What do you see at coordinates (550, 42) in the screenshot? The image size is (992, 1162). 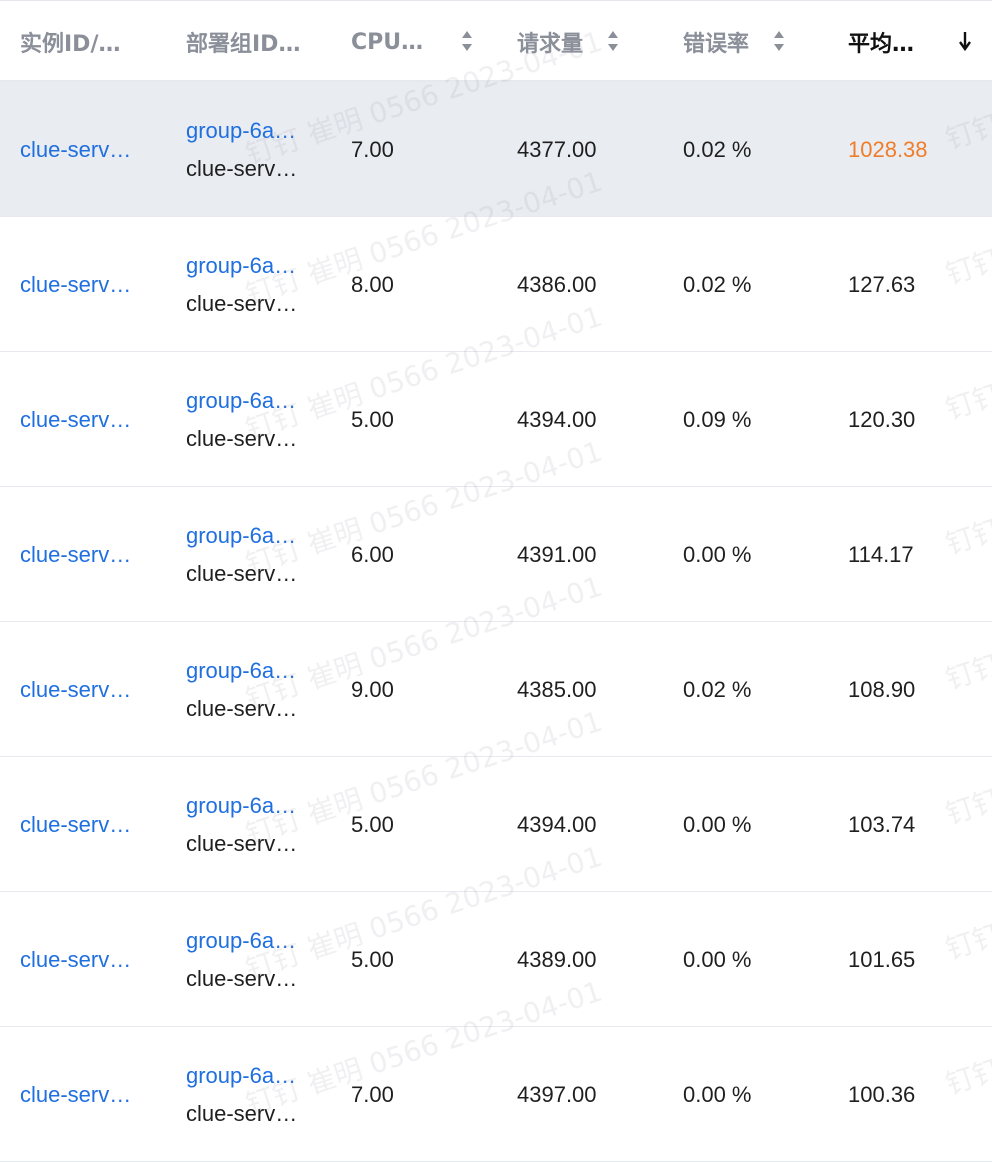 I see `column-header-requests: 请求量` at bounding box center [550, 42].